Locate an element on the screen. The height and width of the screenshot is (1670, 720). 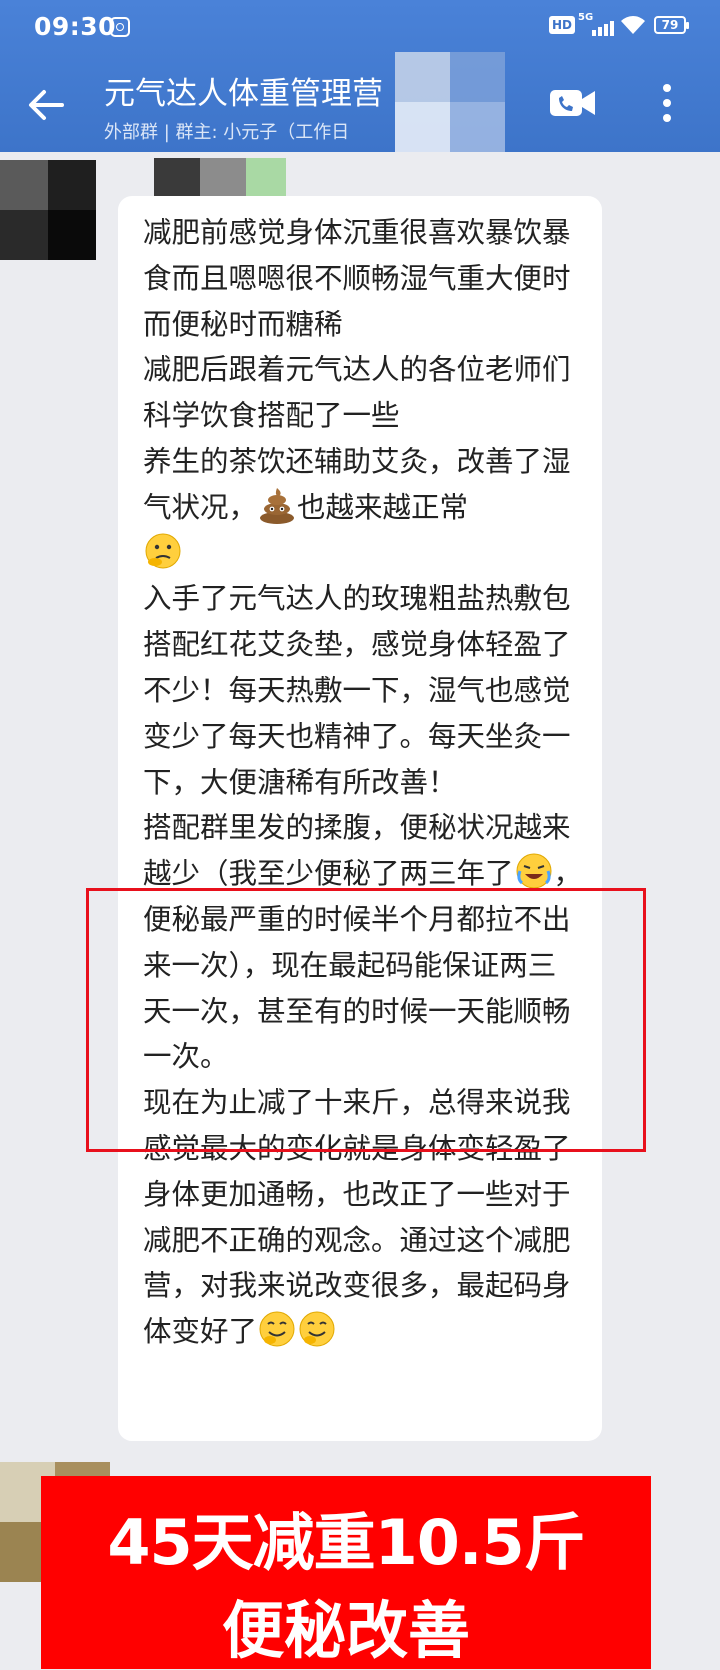
hd-badge: HD is located at coordinates (562, 25).